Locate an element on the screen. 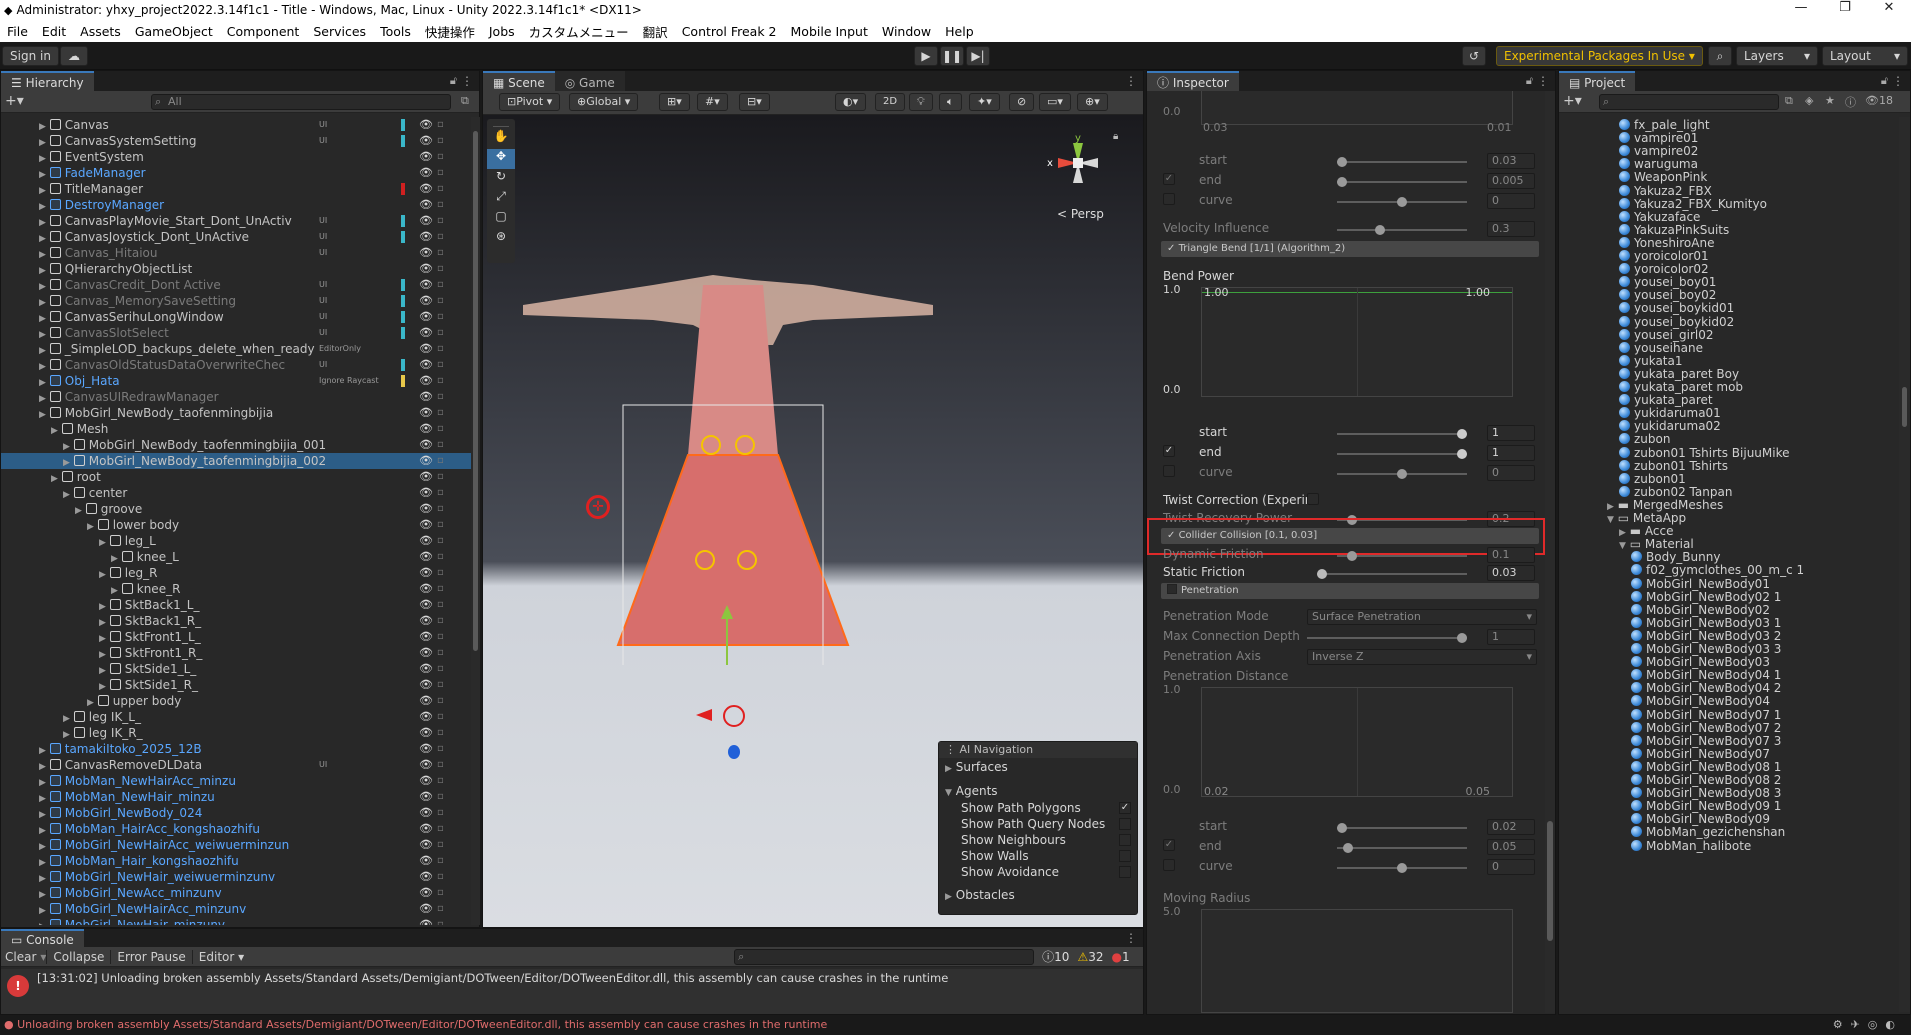 Image resolution: width=1911 pixels, height=1035 pixels. hierarchy-row: ▶ FadeManager 👁︎ ▫ is located at coordinates (236, 173).